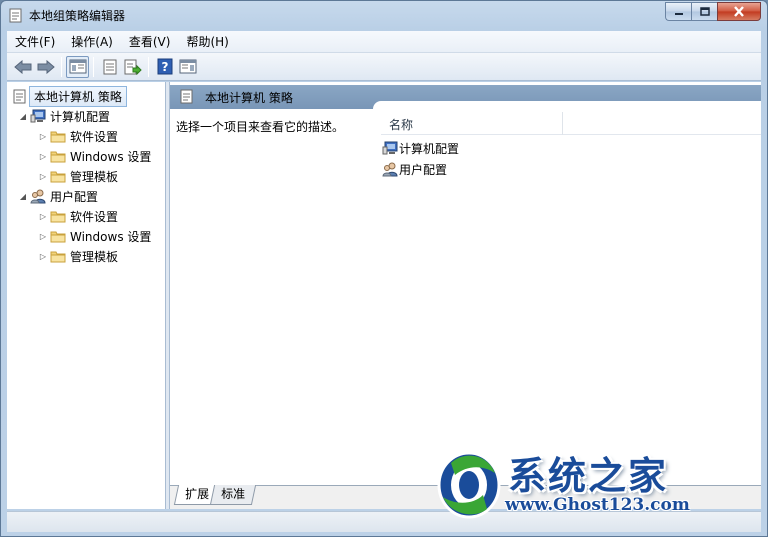 The height and width of the screenshot is (537, 768). Describe the element at coordinates (260, 127) in the screenshot. I see `description-text: 选择一个项目来查看它的描述。` at that location.